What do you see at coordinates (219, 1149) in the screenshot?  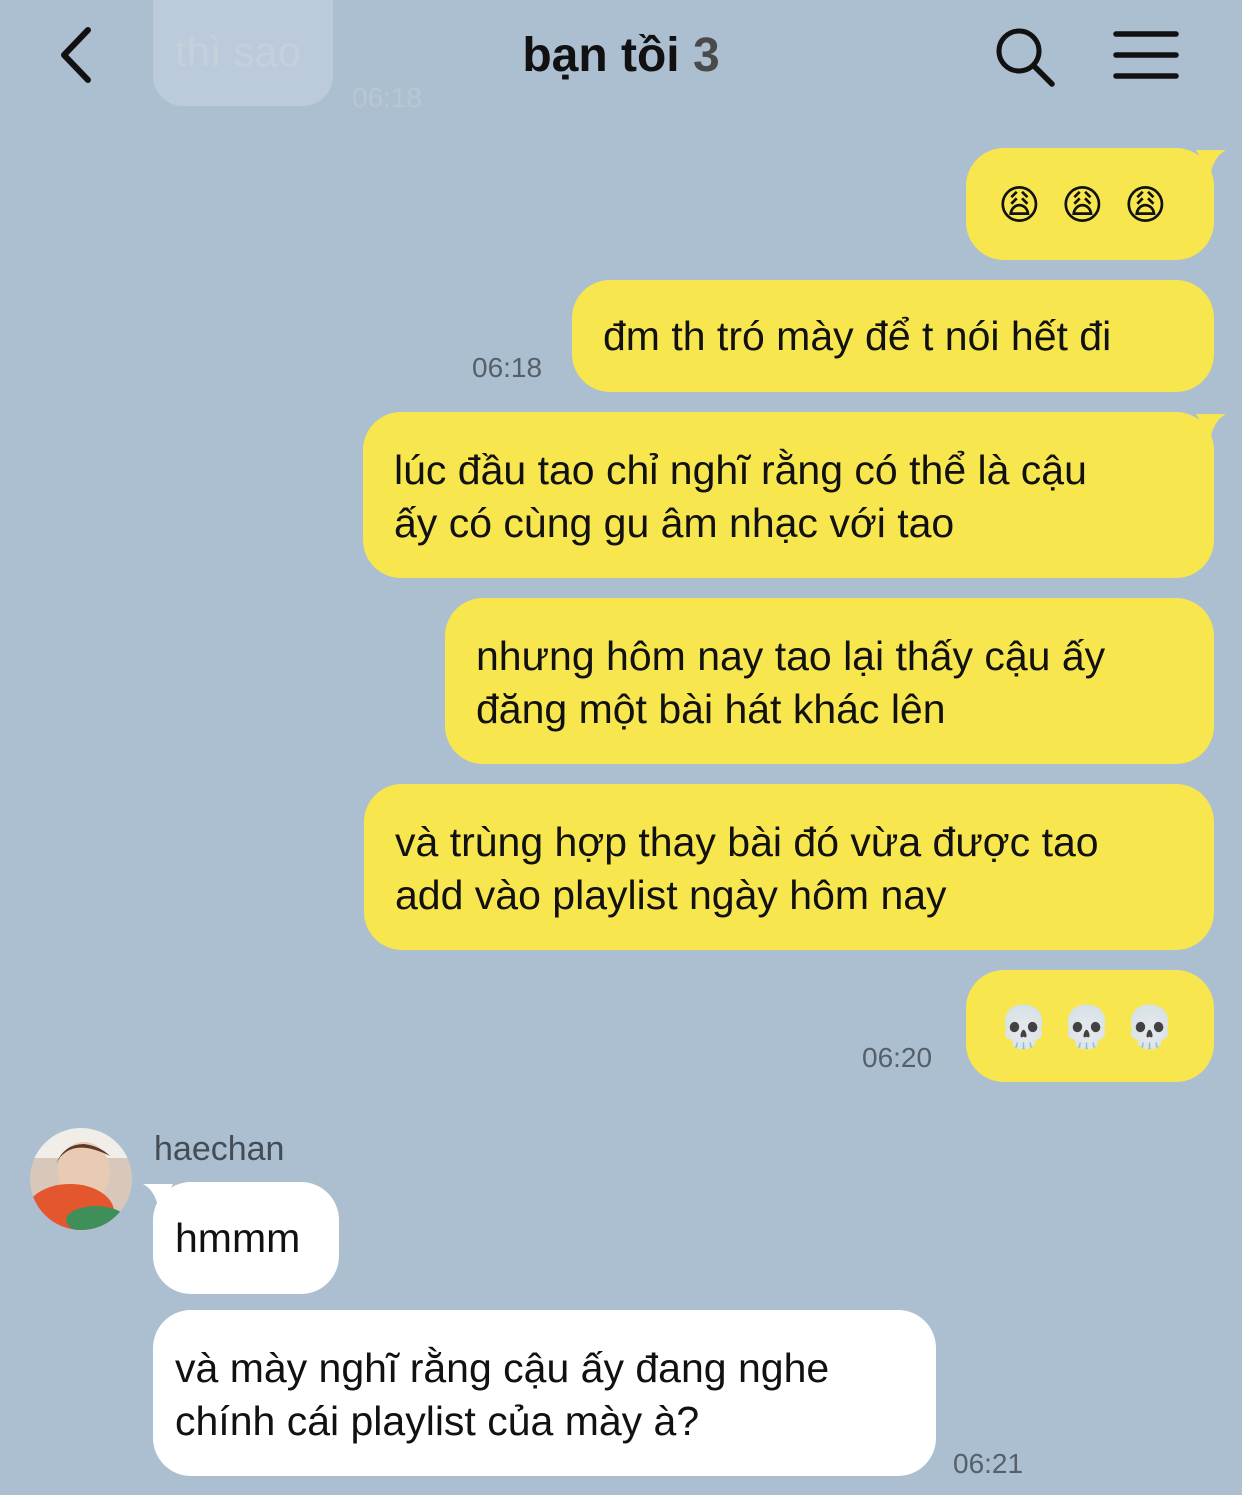 I see `sender-name: haechan` at bounding box center [219, 1149].